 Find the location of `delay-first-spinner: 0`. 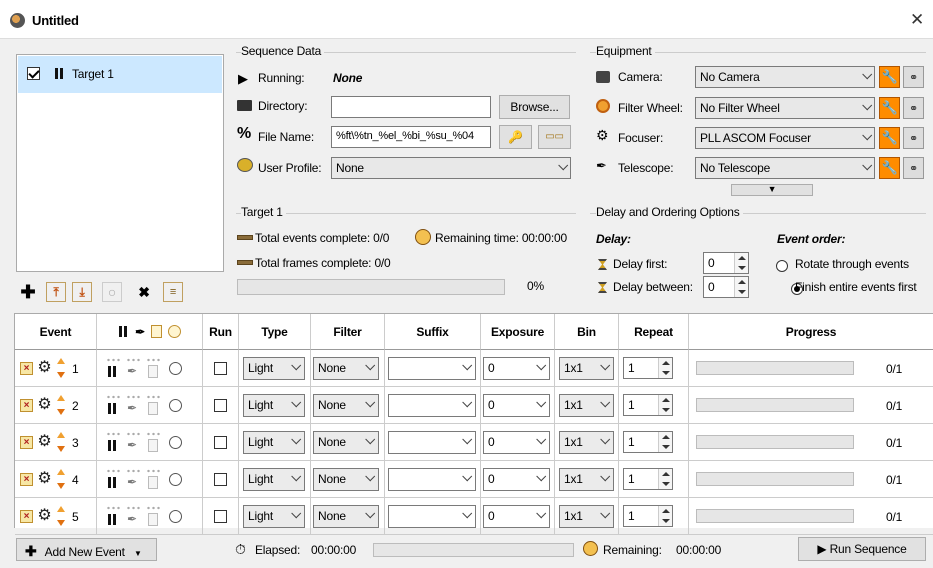

delay-first-spinner: 0 is located at coordinates (726, 263).